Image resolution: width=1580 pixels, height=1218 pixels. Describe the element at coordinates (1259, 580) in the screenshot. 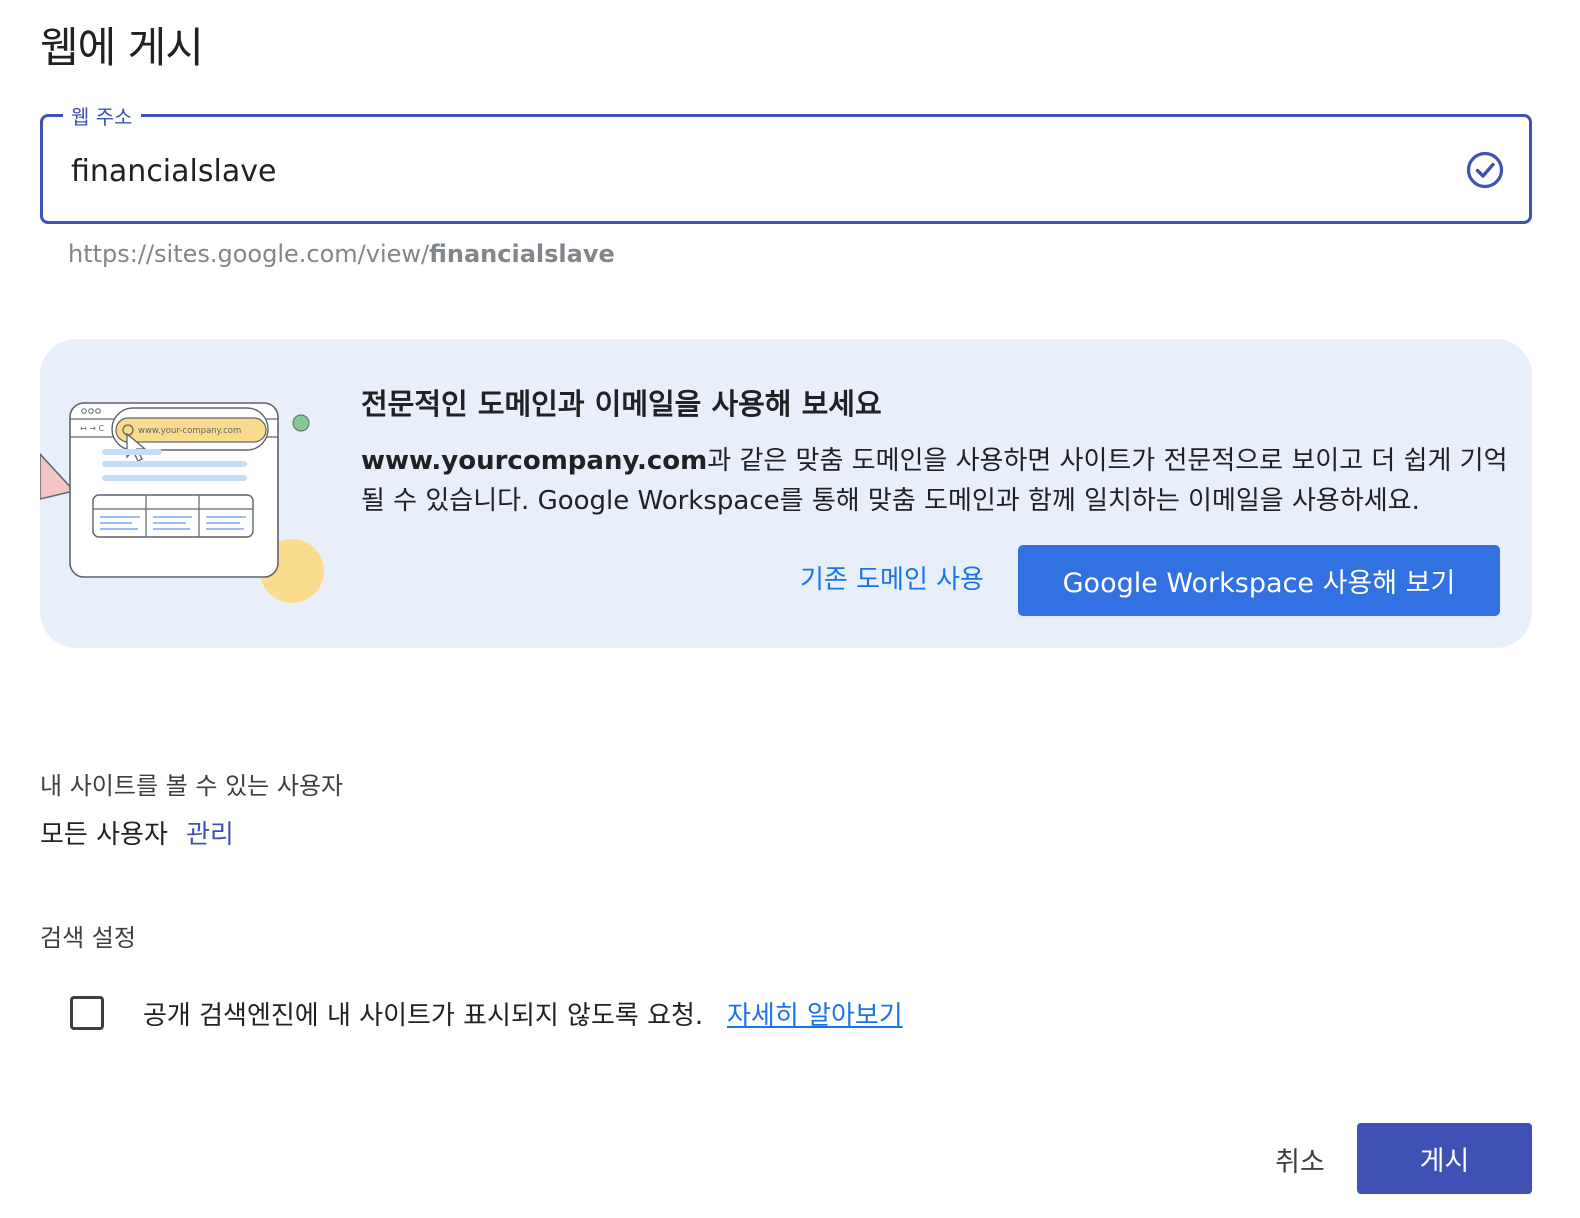

I see `try-google-workspace-button: Google Workspace 사용해 보기` at that location.